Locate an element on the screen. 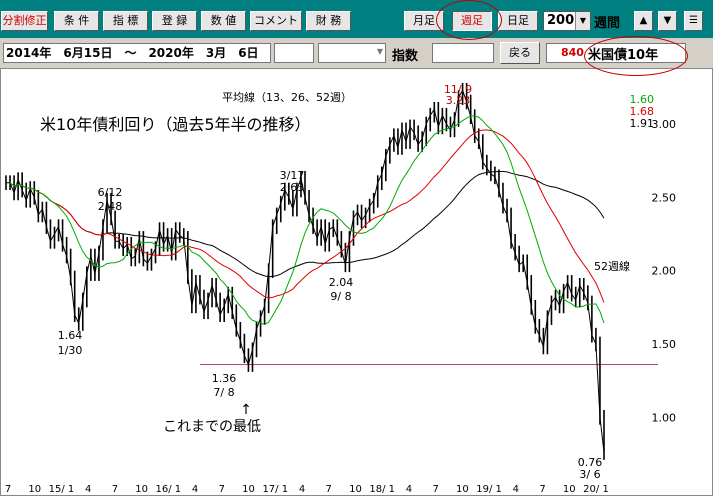 The height and width of the screenshot is (496, 713). numeric-button: 数 値 is located at coordinates (223, 21).